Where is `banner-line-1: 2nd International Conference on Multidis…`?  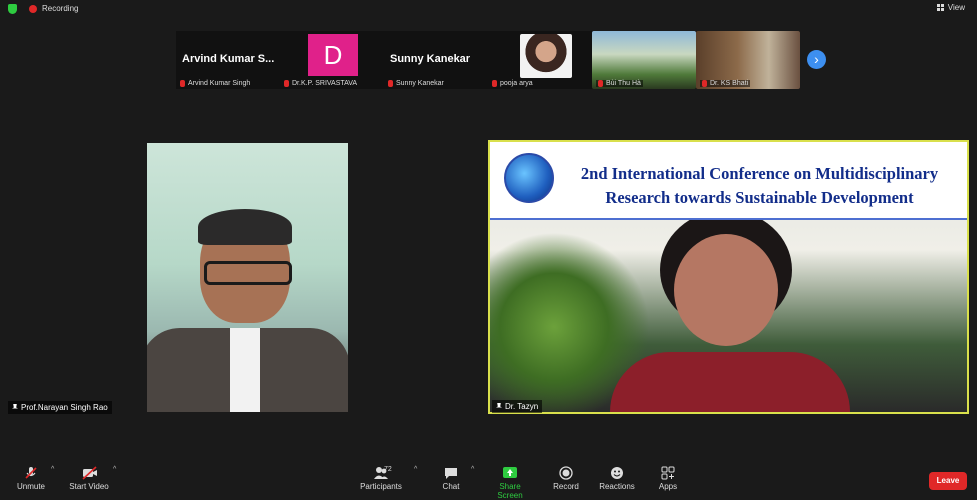
banner-line-1: 2nd International Conference on Multidis… is located at coordinates (759, 173).